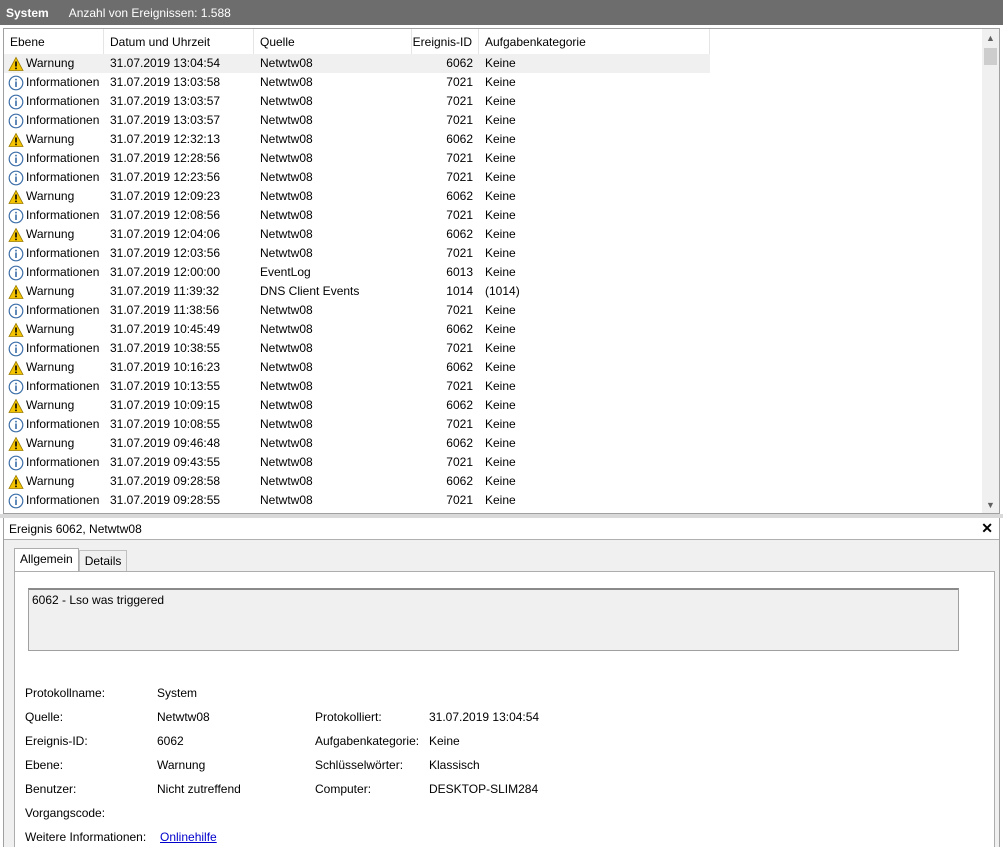  I want to click on column-header-event-id: Ereignis-ID, so click(445, 42).